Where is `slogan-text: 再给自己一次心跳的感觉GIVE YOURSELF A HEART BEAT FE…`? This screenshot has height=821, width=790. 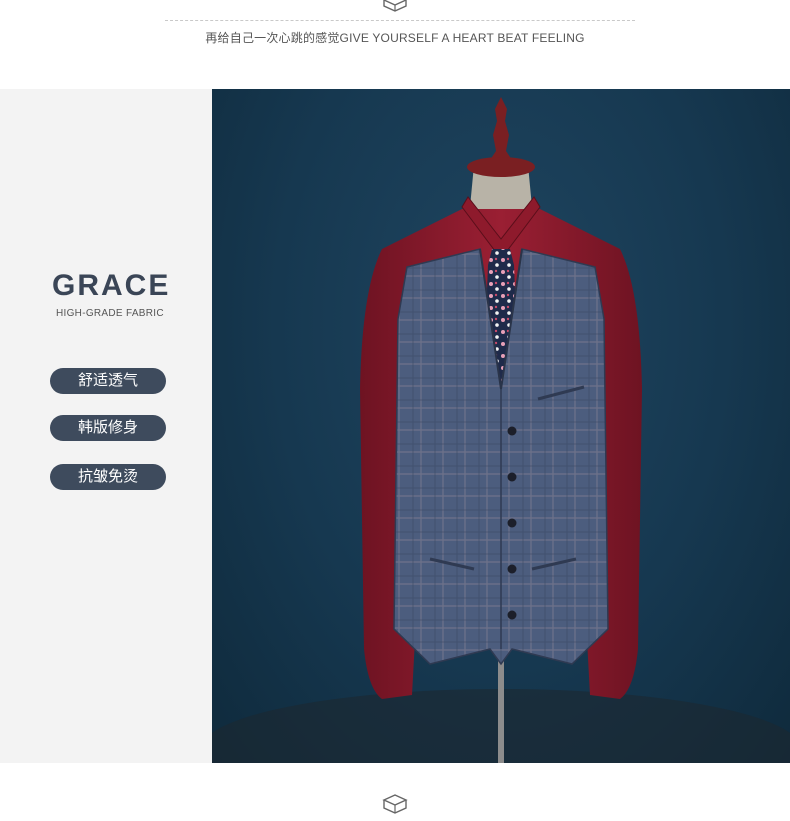 slogan-text: 再给自己一次心跳的感觉GIVE YOURSELF A HEART BEAT FE… is located at coordinates (395, 38).